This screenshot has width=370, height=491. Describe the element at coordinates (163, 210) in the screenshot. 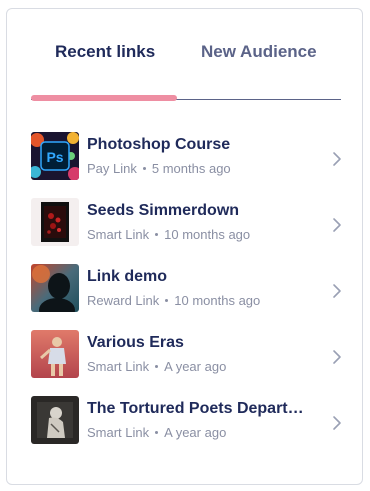

I see `link-title: Seeds Simmerdown` at that location.